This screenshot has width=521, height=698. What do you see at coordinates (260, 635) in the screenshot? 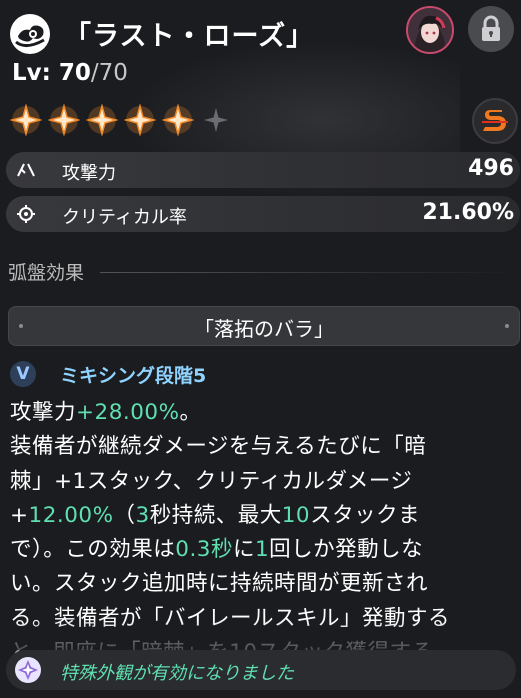
I see `scroll-fade` at bounding box center [260, 635].